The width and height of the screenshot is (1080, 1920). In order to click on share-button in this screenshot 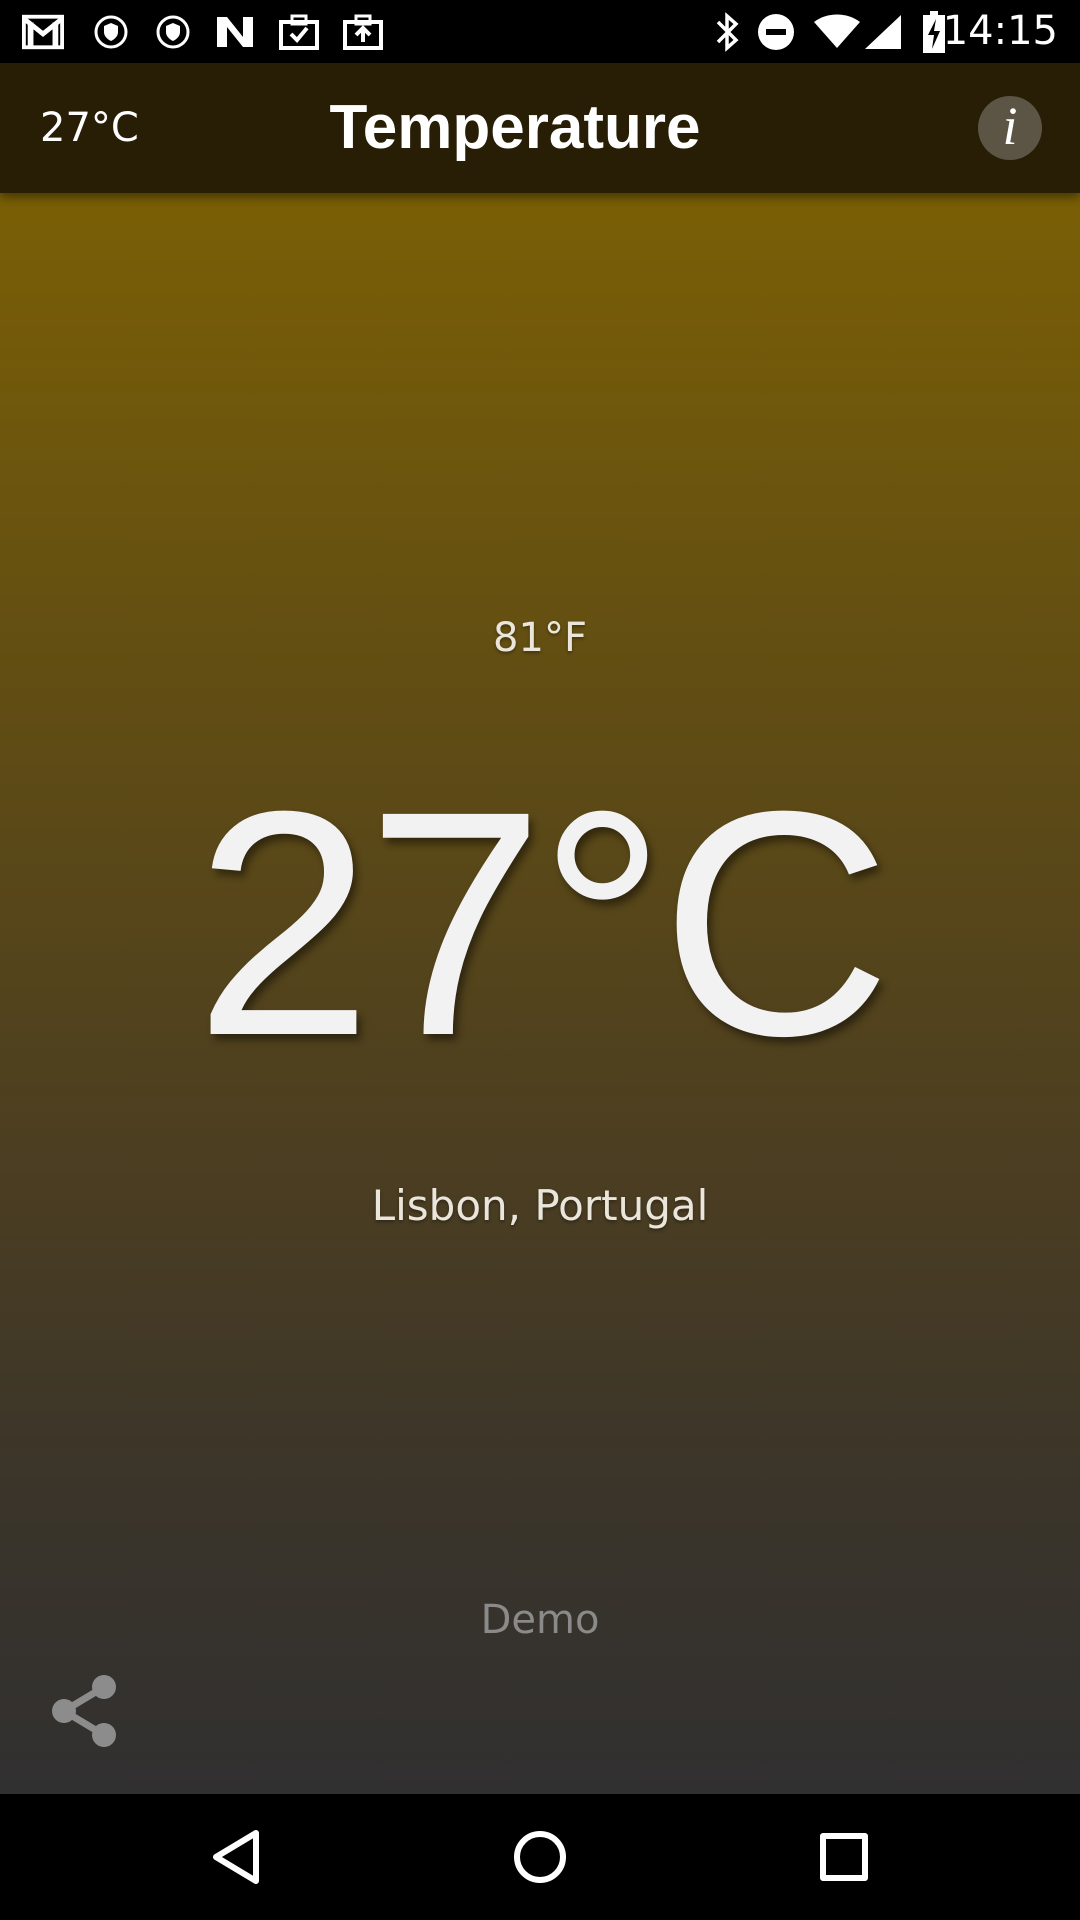, I will do `click(84, 1711)`.